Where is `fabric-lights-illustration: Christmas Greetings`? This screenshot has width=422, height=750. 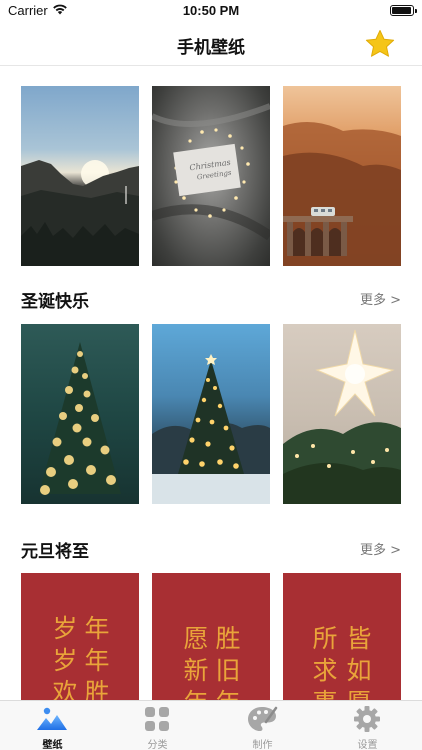
fabric-lights-illustration: Christmas Greetings is located at coordinates (211, 172).